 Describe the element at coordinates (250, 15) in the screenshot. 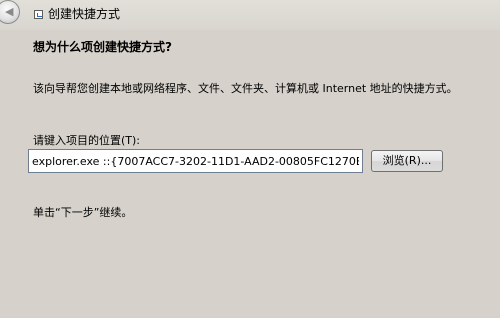

I see `wizard-header: ◀ 创建快捷方式` at that location.